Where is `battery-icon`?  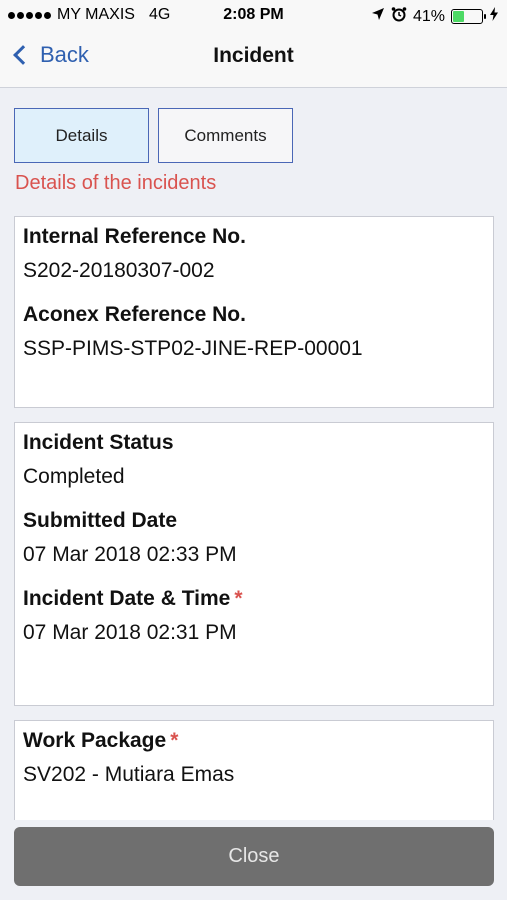 battery-icon is located at coordinates (468, 16).